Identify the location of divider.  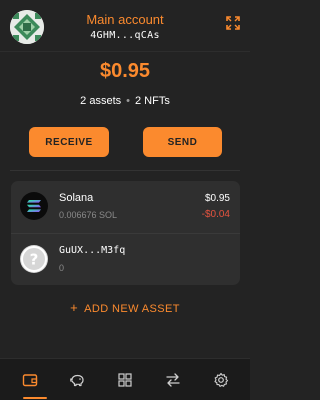
(125, 170).